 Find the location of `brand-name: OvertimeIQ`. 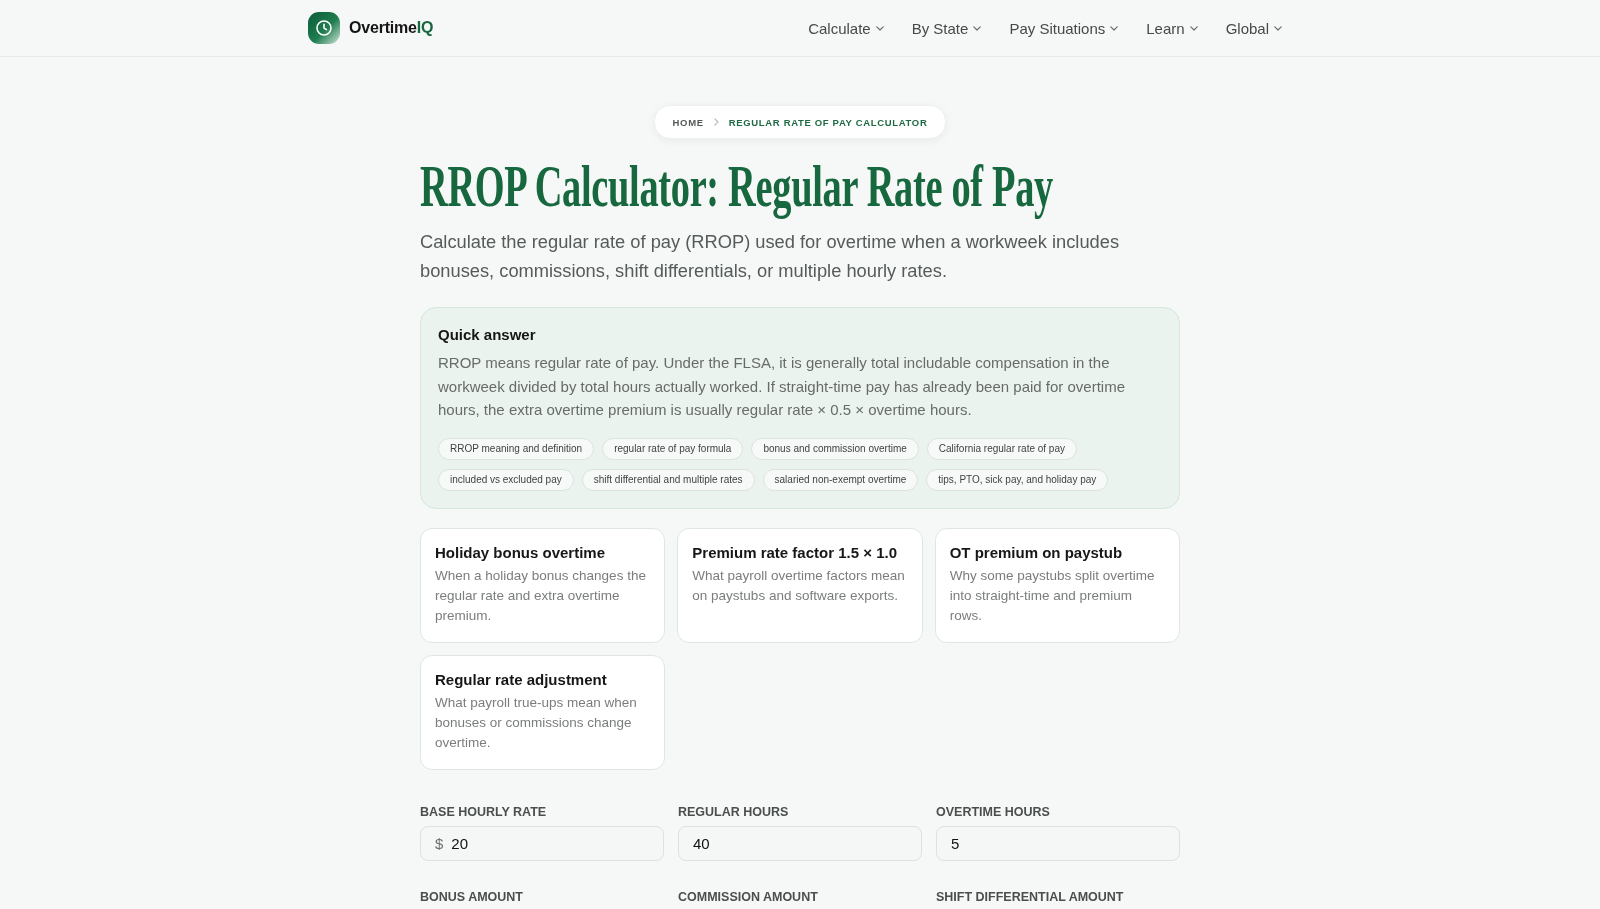

brand-name: OvertimeIQ is located at coordinates (391, 28).